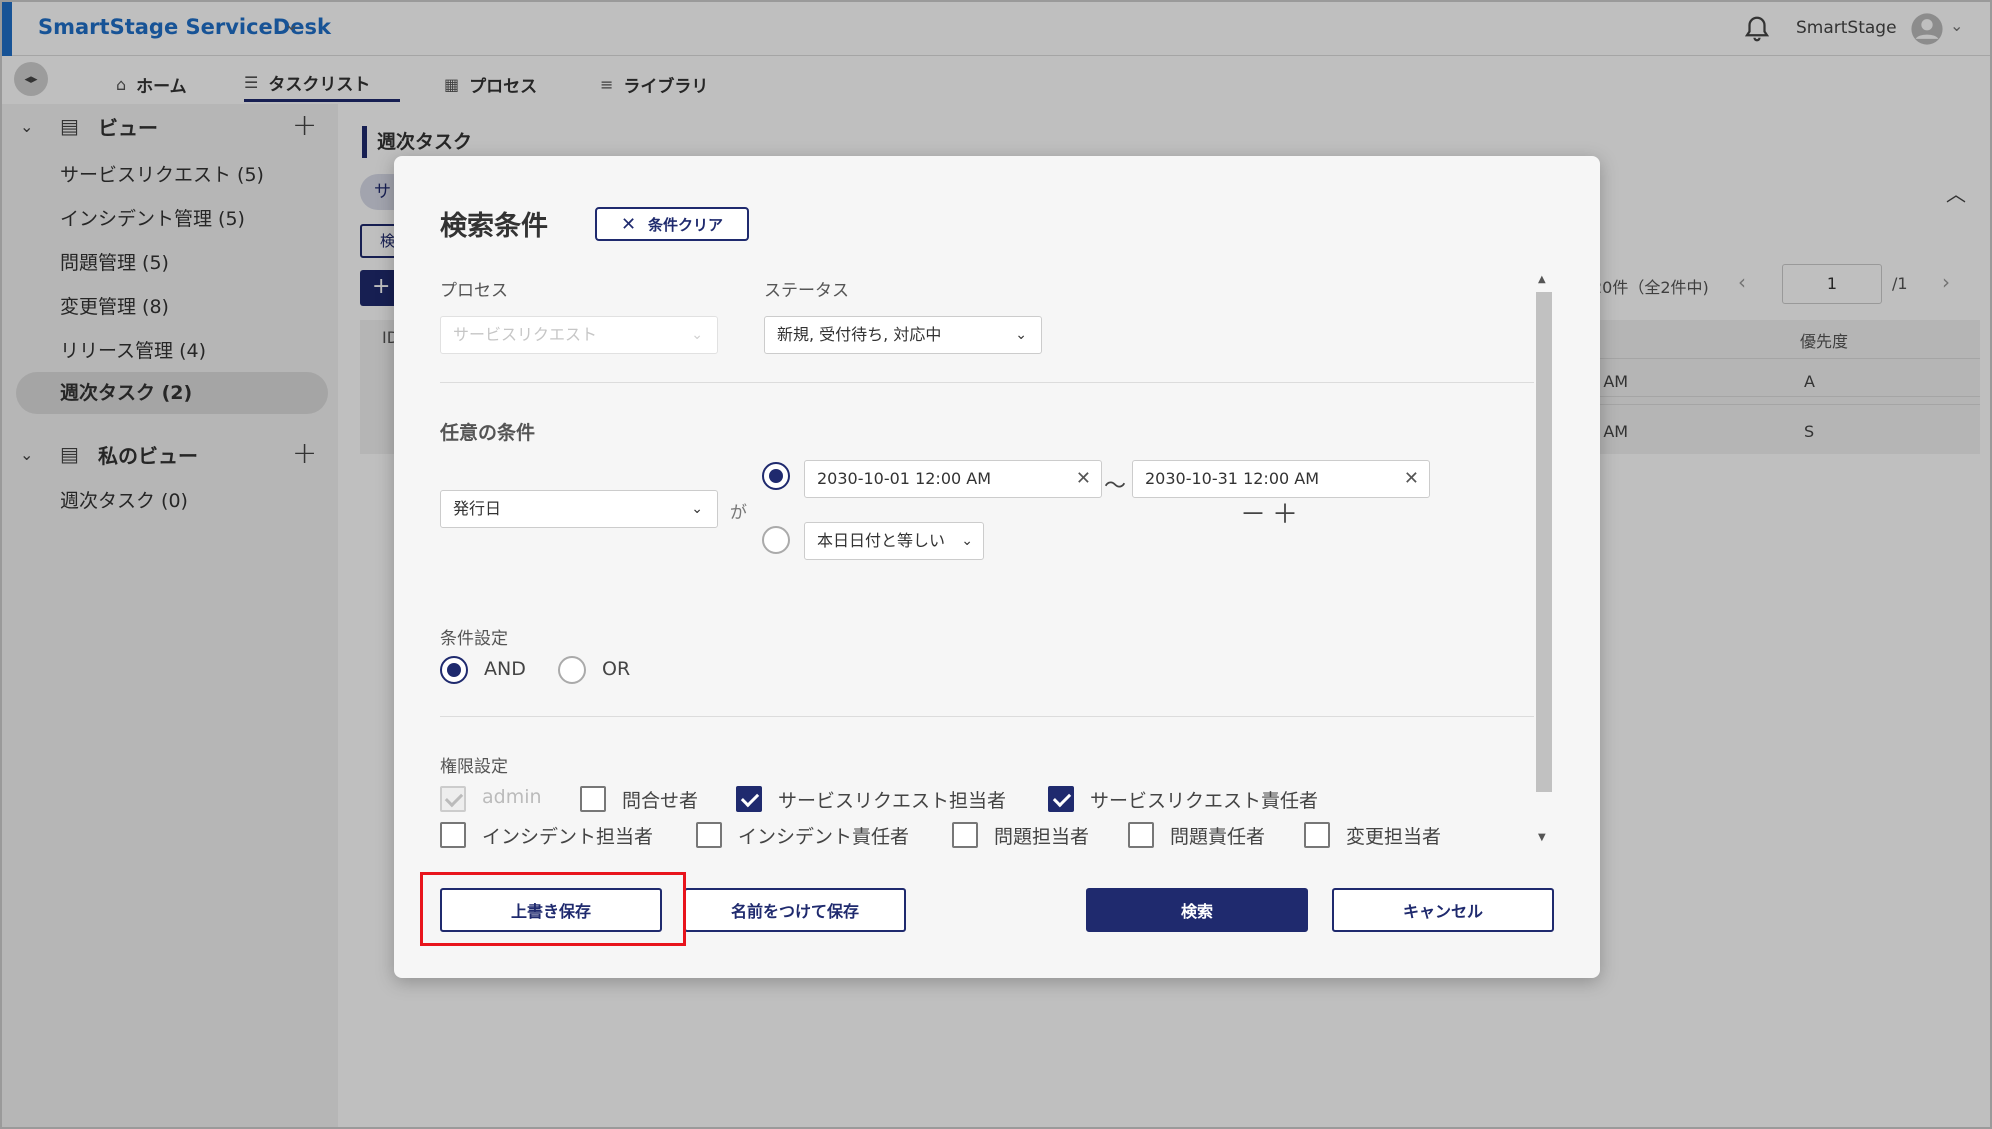 The image size is (1992, 1129). I want to click on checkbox-admin, so click(453, 799).